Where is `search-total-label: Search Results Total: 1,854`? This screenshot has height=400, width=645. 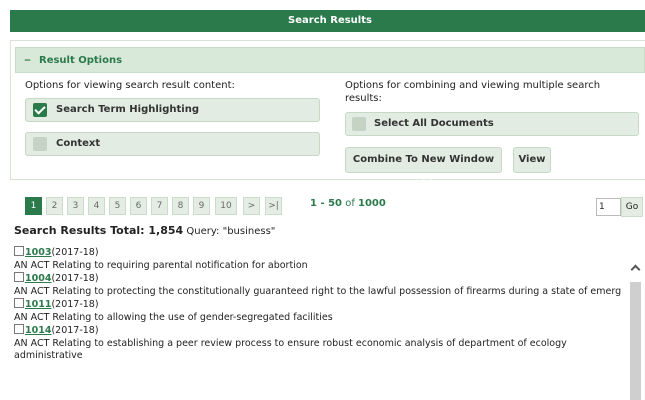 search-total-label: Search Results Total: 1,854 is located at coordinates (99, 230).